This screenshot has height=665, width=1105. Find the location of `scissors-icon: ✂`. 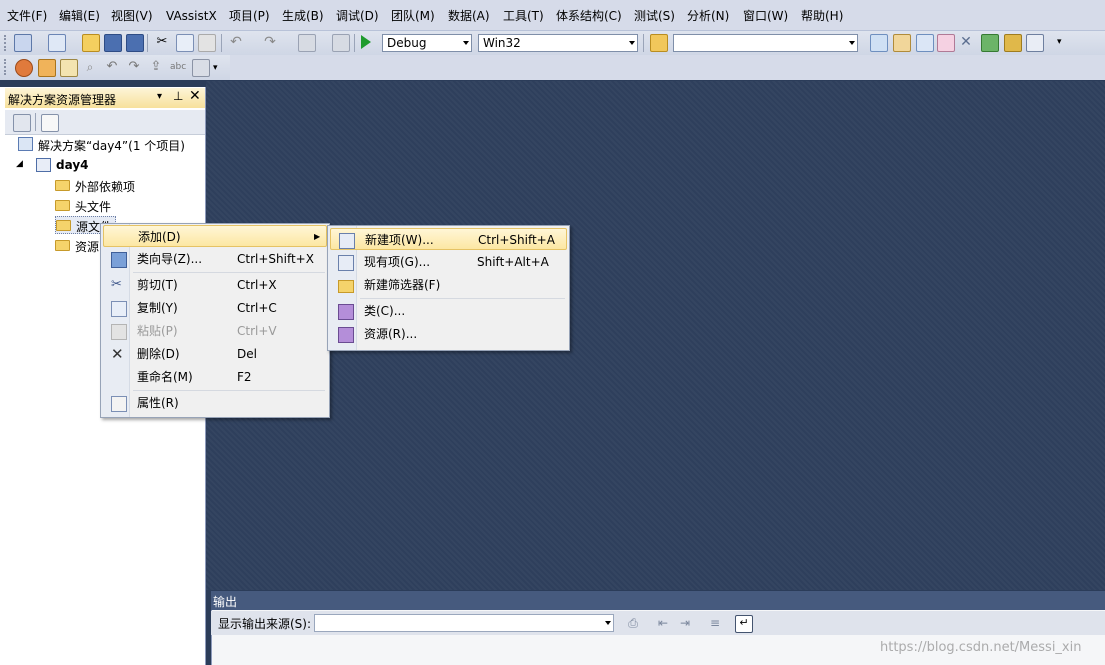

scissors-icon: ✂ is located at coordinates (116, 284).